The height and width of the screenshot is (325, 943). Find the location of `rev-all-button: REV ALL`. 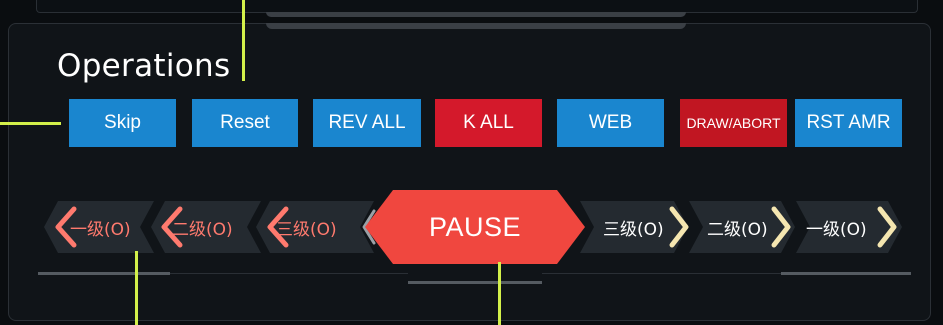

rev-all-button: REV ALL is located at coordinates (367, 123).